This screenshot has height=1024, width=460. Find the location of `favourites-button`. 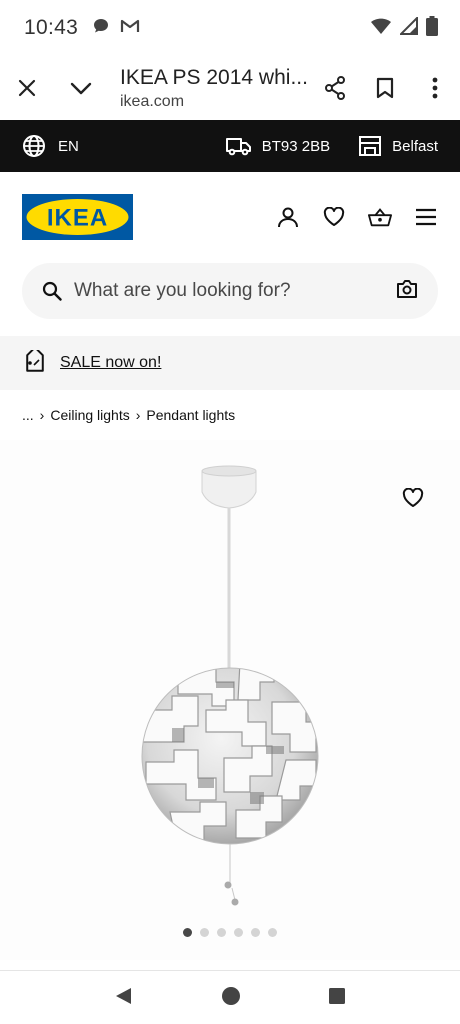

favourites-button is located at coordinates (334, 217).